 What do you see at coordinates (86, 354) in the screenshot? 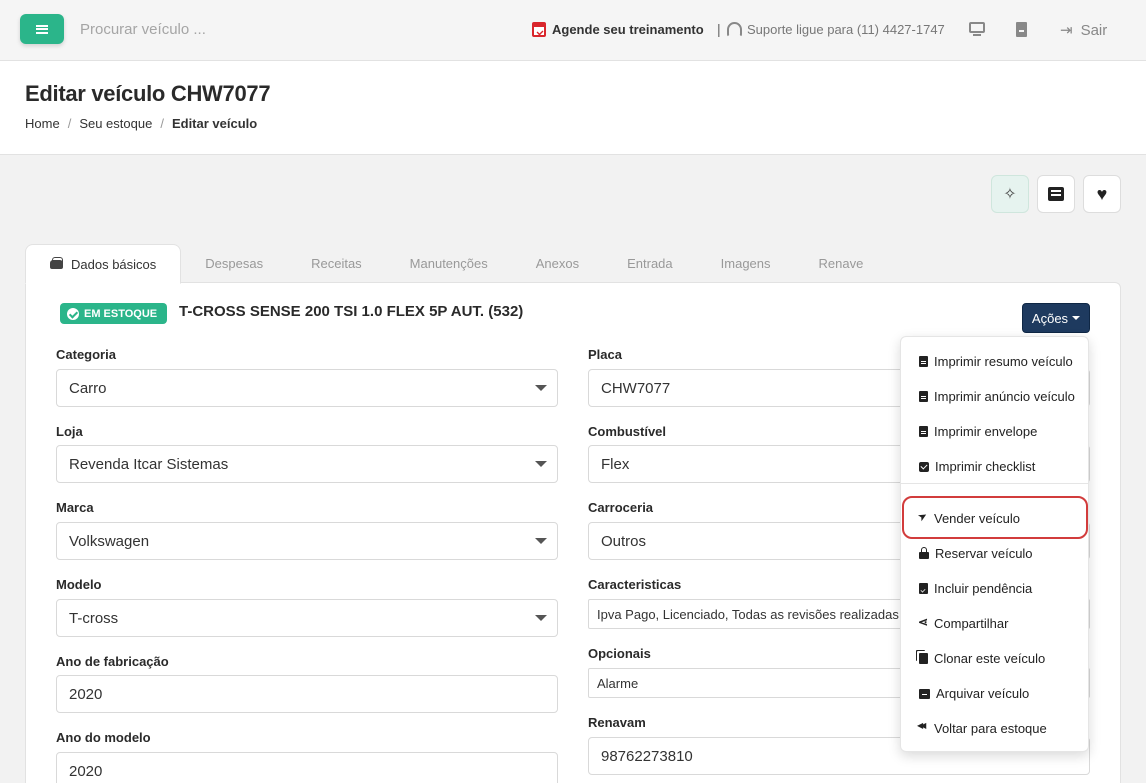
I see `label-categoria: Categoria` at bounding box center [86, 354].